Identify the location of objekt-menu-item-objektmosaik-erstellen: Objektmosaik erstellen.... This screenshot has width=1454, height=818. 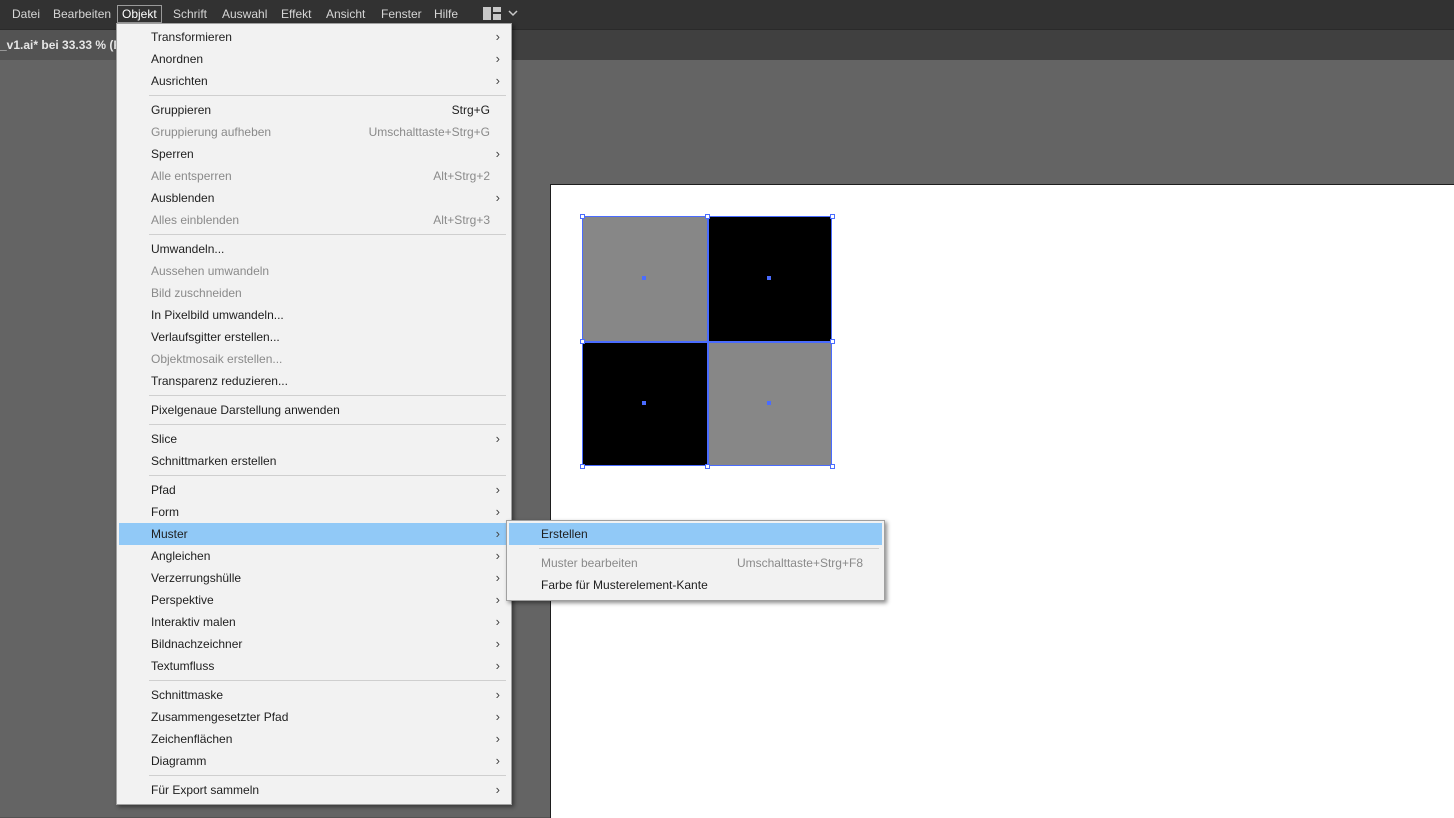
(314, 359).